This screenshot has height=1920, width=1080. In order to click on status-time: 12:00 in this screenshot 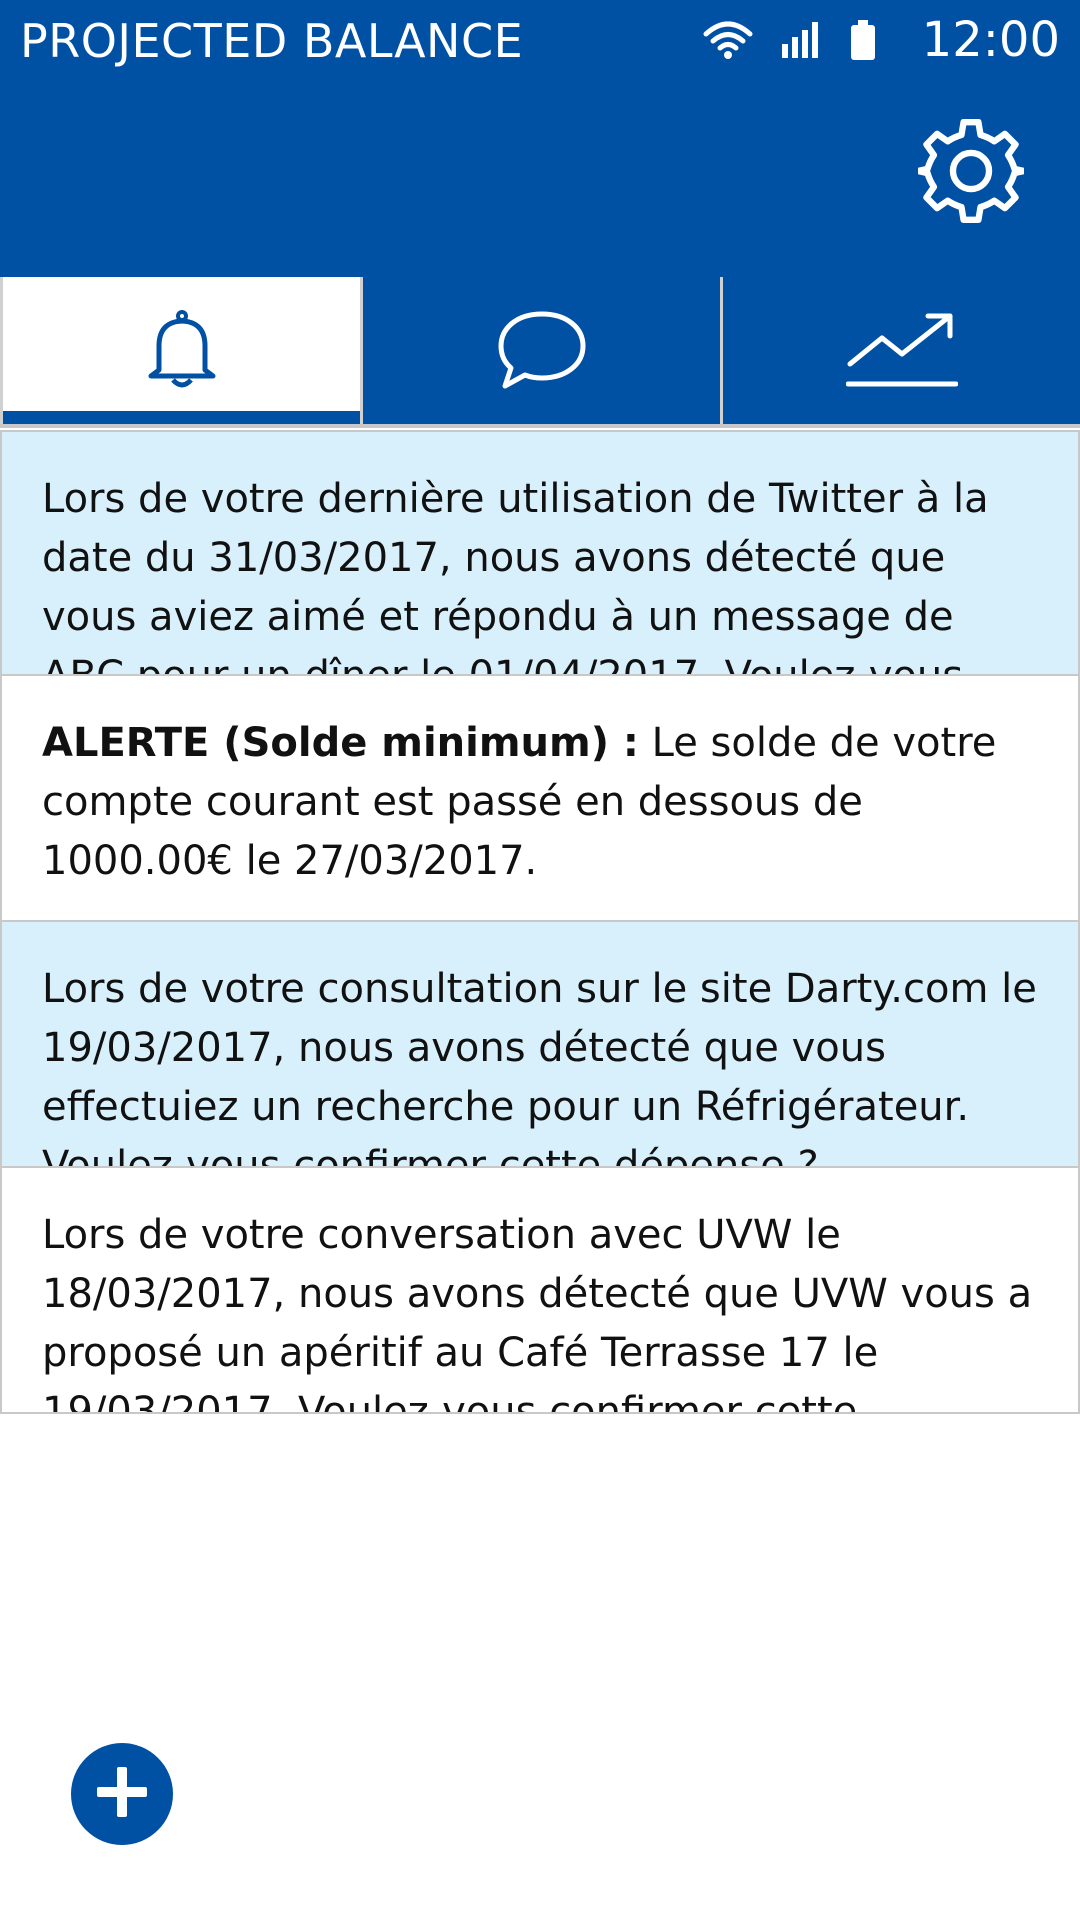, I will do `click(990, 40)`.